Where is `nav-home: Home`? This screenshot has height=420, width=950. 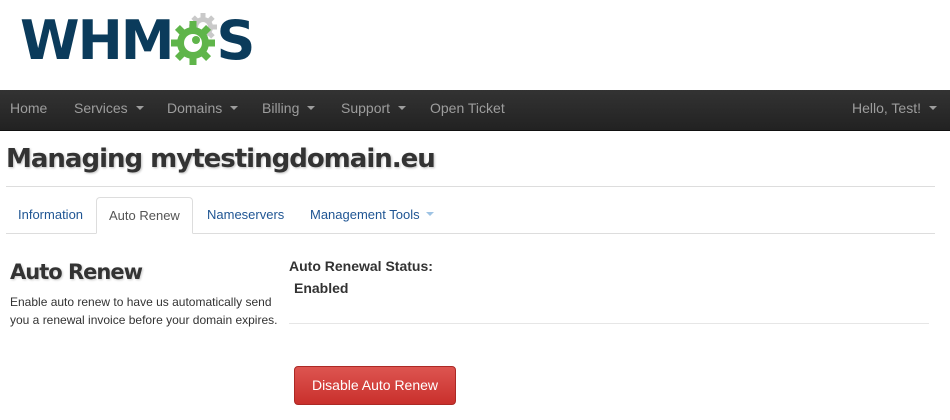 nav-home: Home is located at coordinates (28, 110).